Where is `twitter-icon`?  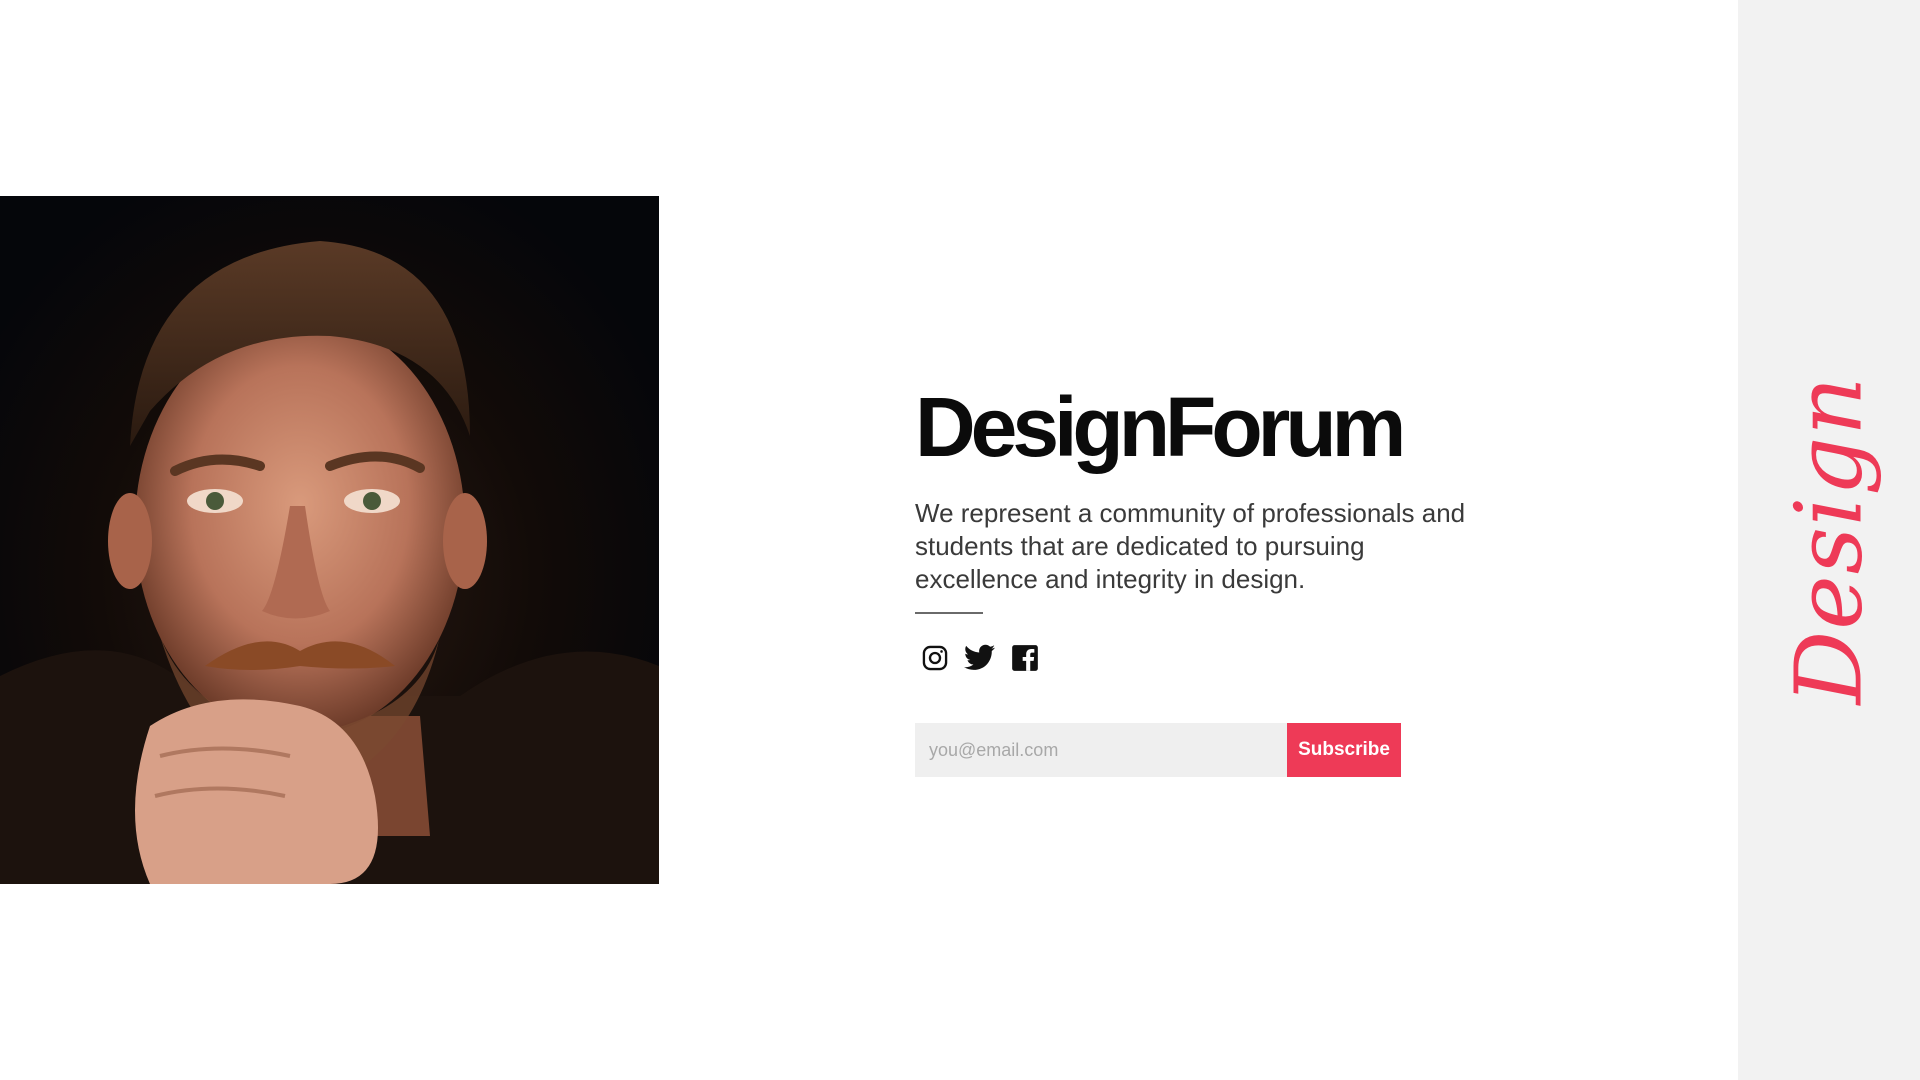 twitter-icon is located at coordinates (979, 657).